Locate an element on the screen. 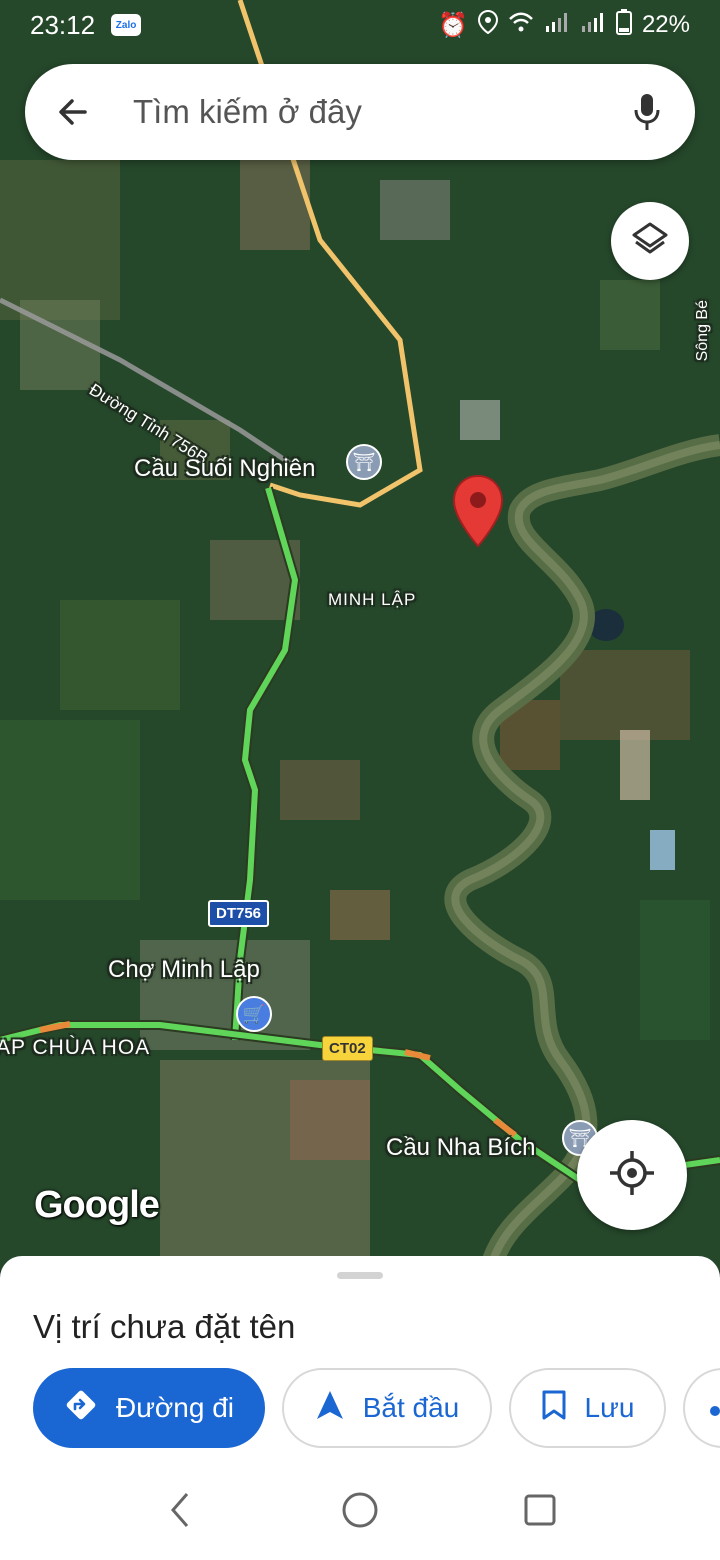 Image resolution: width=720 pixels, height=1560 pixels. label-minh-lap: MINH LẬP is located at coordinates (372, 599).